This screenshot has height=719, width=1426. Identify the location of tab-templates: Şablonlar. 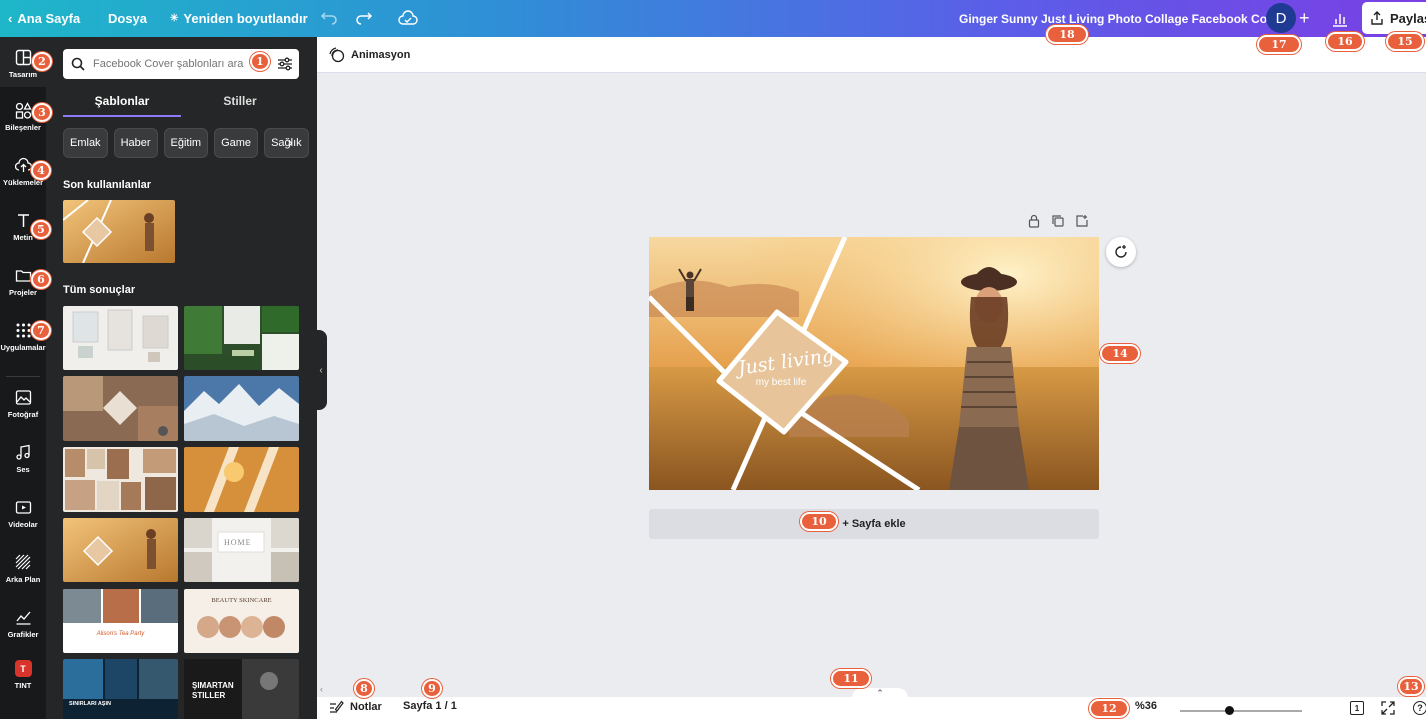
(122, 103).